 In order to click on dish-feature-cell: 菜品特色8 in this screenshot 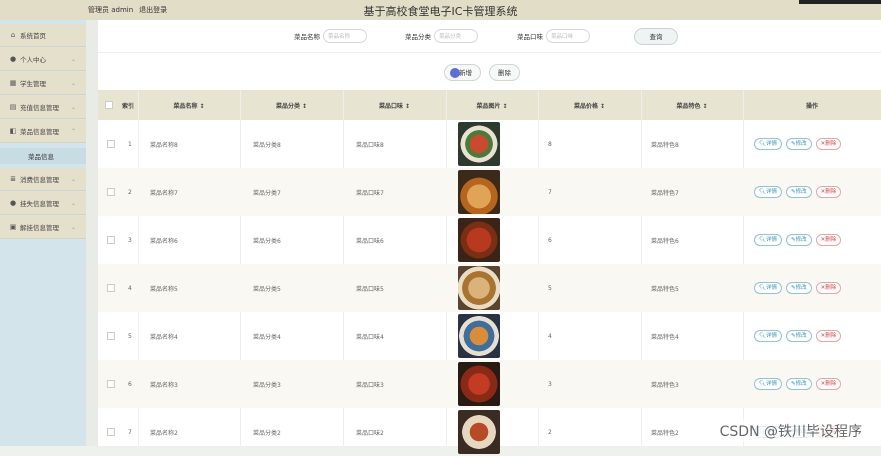, I will do `click(665, 145)`.